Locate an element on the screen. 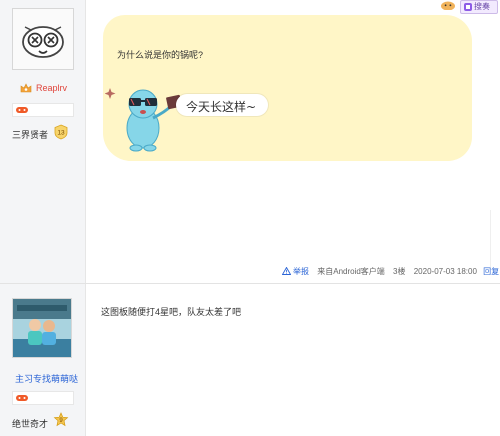 The width and height of the screenshot is (500, 436). client-source: 来自Android客户端 is located at coordinates (351, 271).